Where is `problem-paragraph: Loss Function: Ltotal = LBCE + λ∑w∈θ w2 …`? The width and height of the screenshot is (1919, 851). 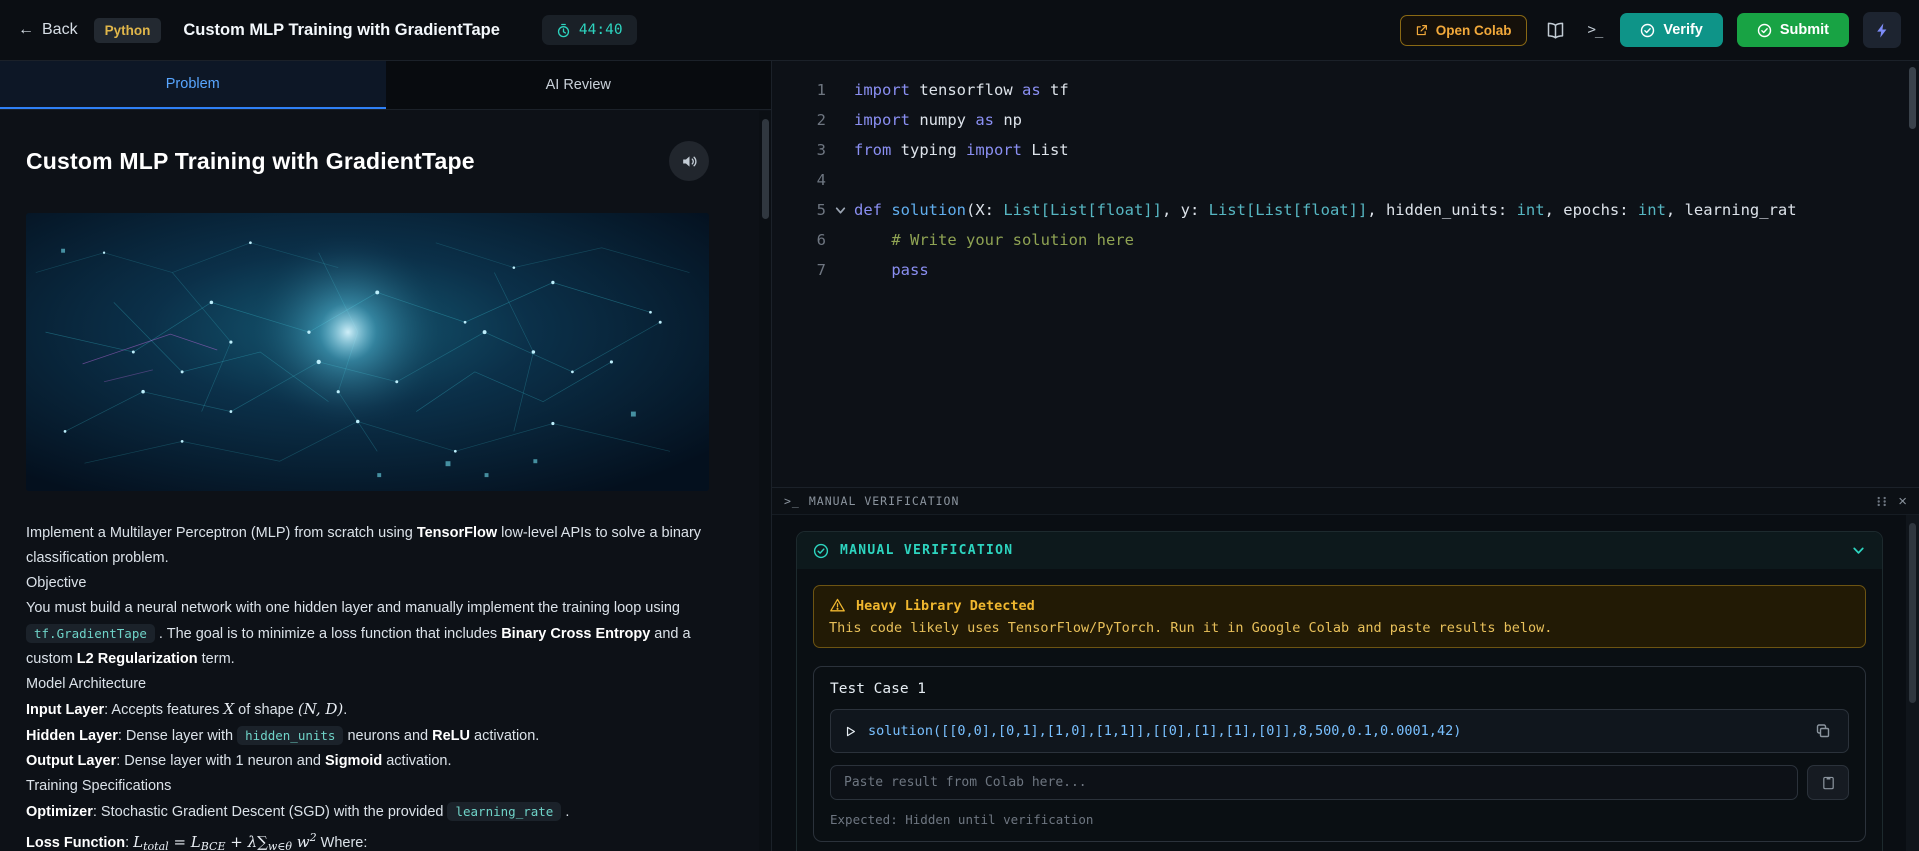 problem-paragraph: Loss Function: Ltotal = LBCE + λ∑w∈θ w2 … is located at coordinates (197, 841).